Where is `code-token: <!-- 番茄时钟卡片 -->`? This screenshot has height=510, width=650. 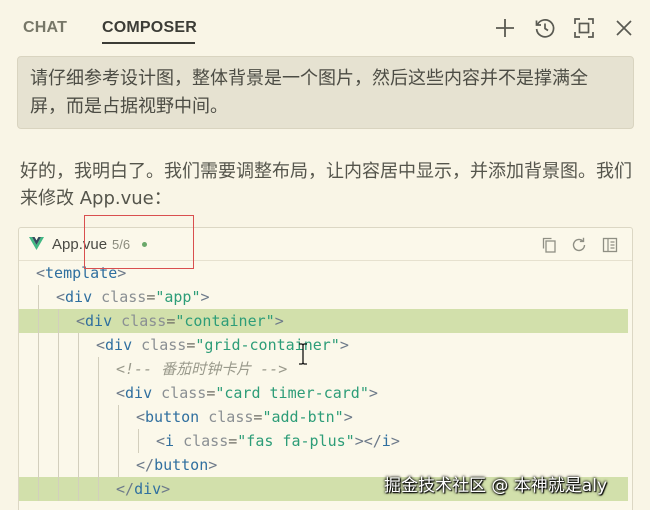
code-token: <!-- 番茄时钟卡片 --> is located at coordinates (202, 369).